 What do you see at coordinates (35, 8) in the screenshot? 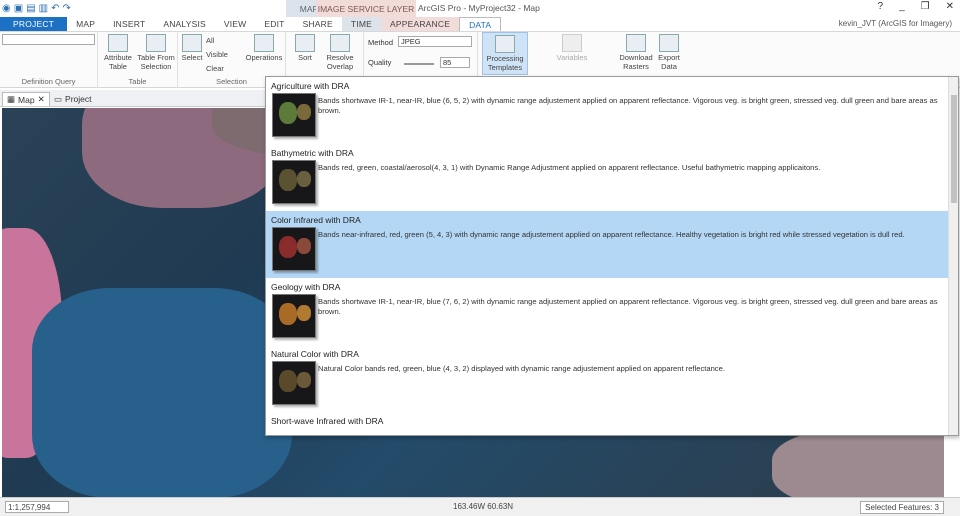
I see `quick-access-toolbar: ◉ ▣ ▤ ▥ ↶ ↷` at bounding box center [35, 8].